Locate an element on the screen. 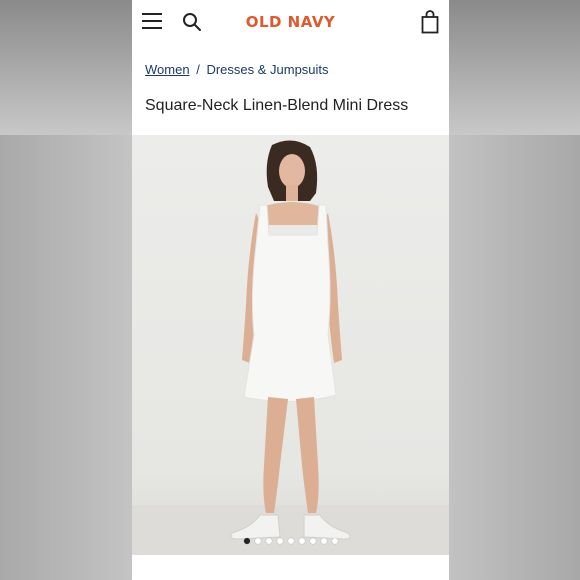 The width and height of the screenshot is (580, 580). carousel-dots is located at coordinates (290, 541).